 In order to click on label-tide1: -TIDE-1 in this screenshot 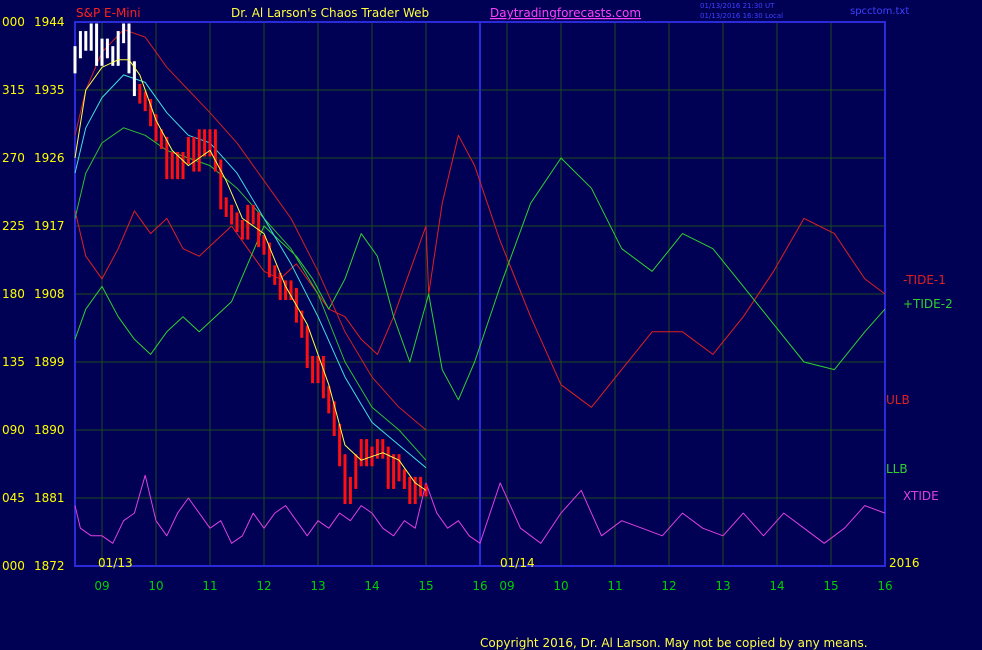, I will do `click(924, 280)`.